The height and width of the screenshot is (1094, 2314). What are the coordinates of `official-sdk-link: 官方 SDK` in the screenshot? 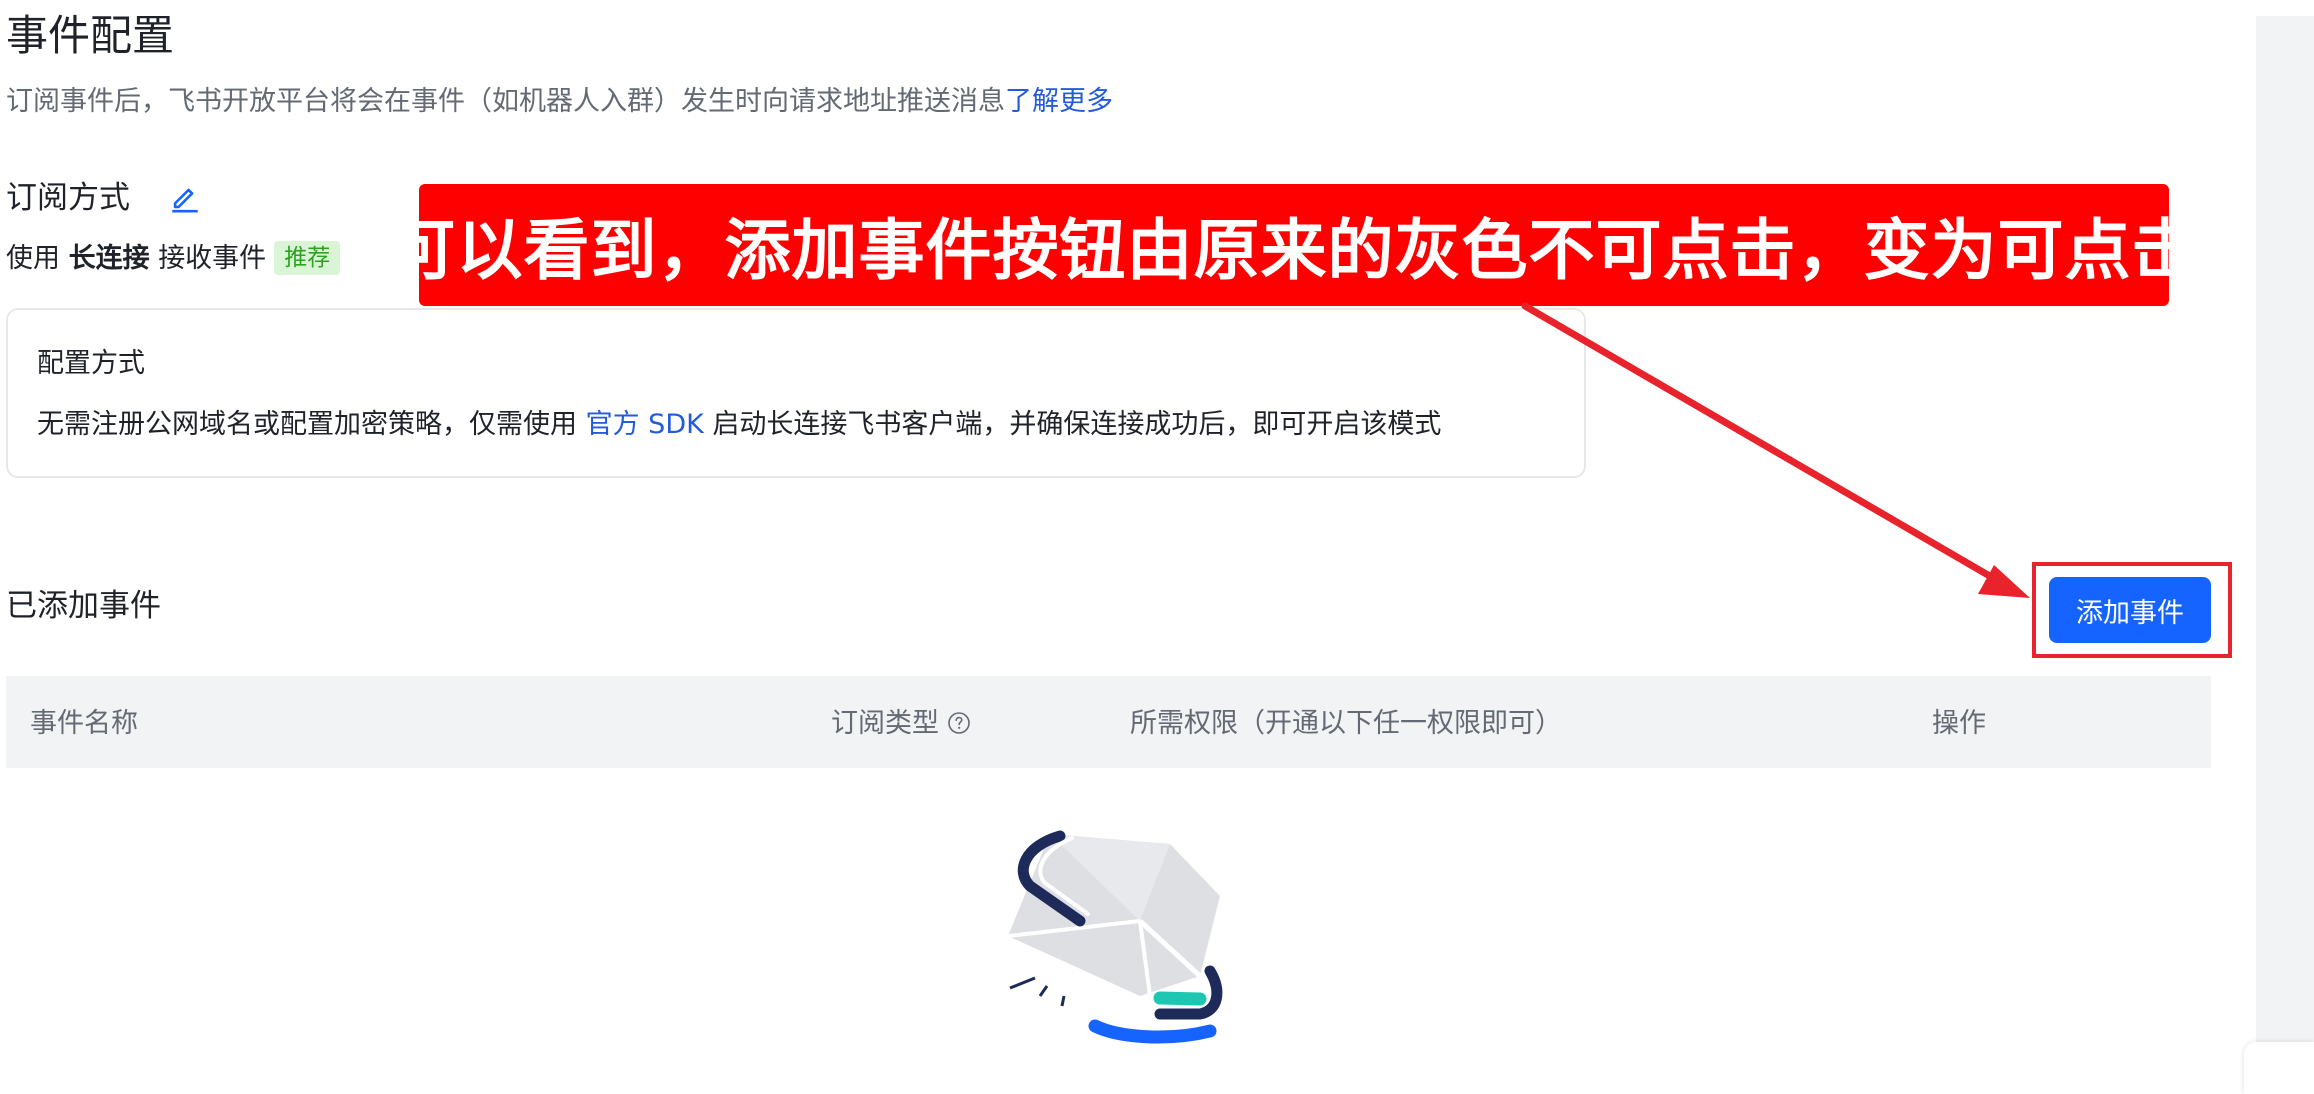 It's located at (645, 424).